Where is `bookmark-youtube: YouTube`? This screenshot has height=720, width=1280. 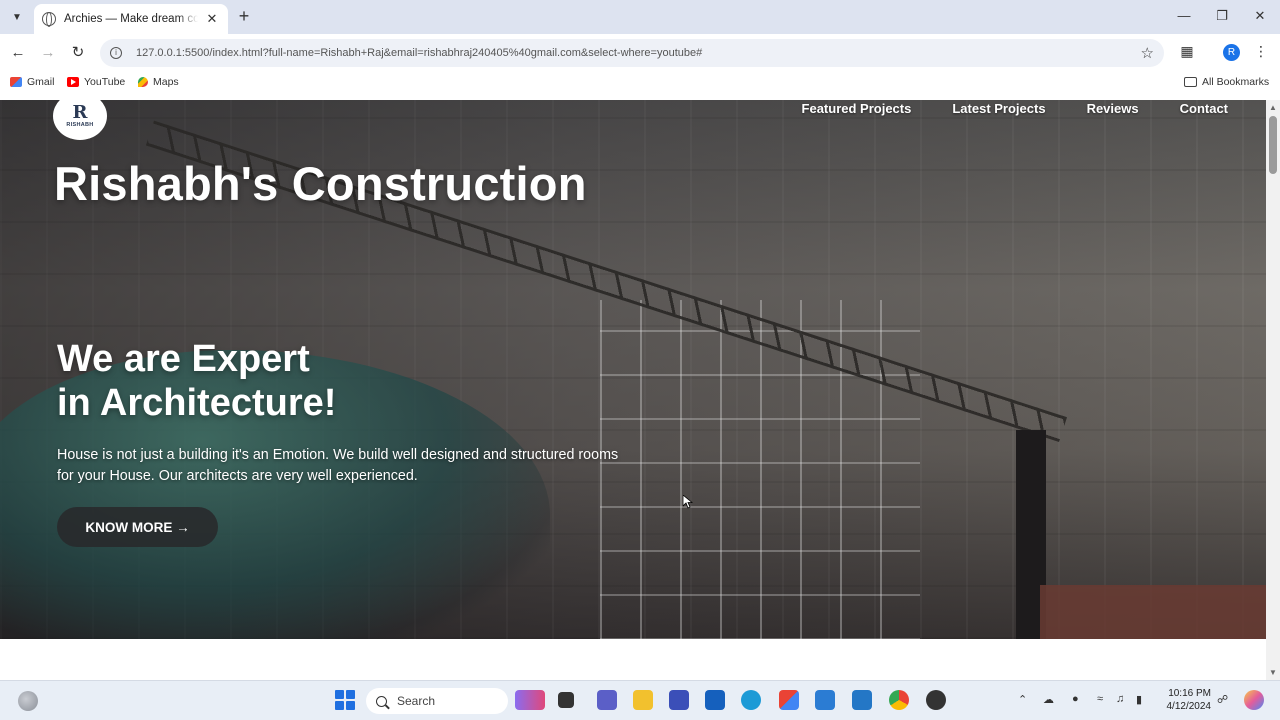 bookmark-youtube: YouTube is located at coordinates (96, 82).